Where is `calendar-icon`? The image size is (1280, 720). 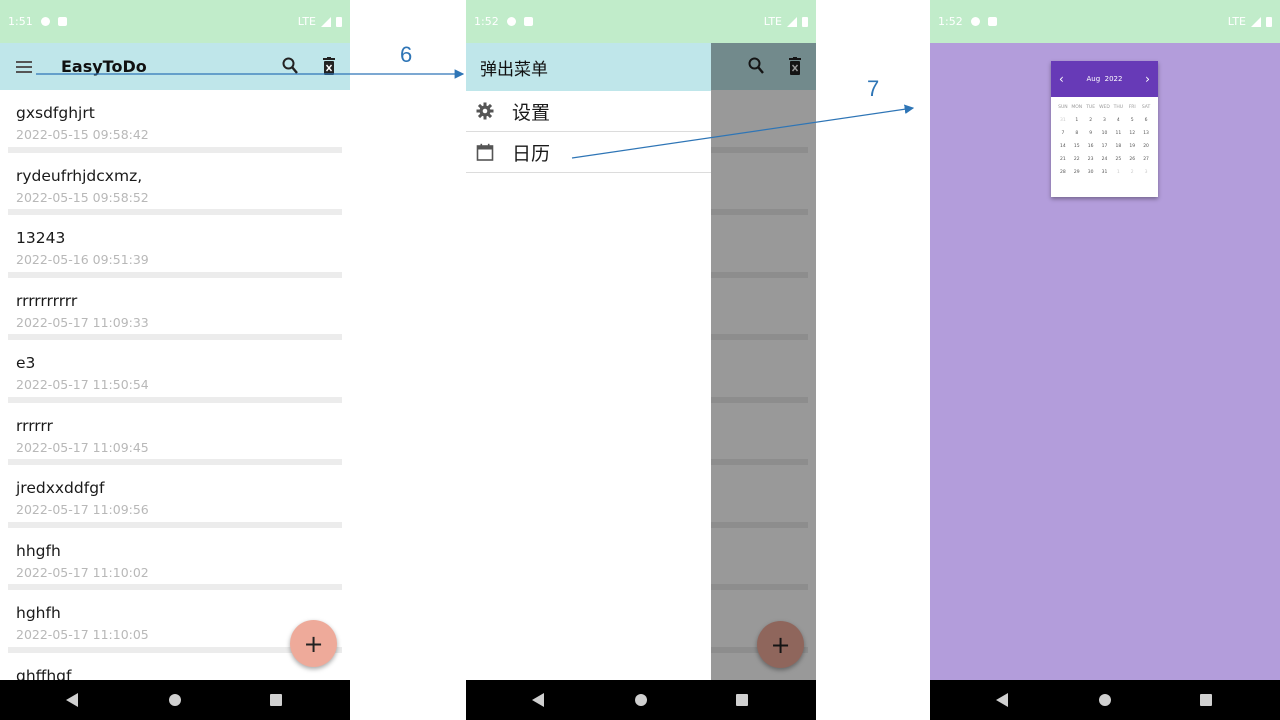 calendar-icon is located at coordinates (485, 152).